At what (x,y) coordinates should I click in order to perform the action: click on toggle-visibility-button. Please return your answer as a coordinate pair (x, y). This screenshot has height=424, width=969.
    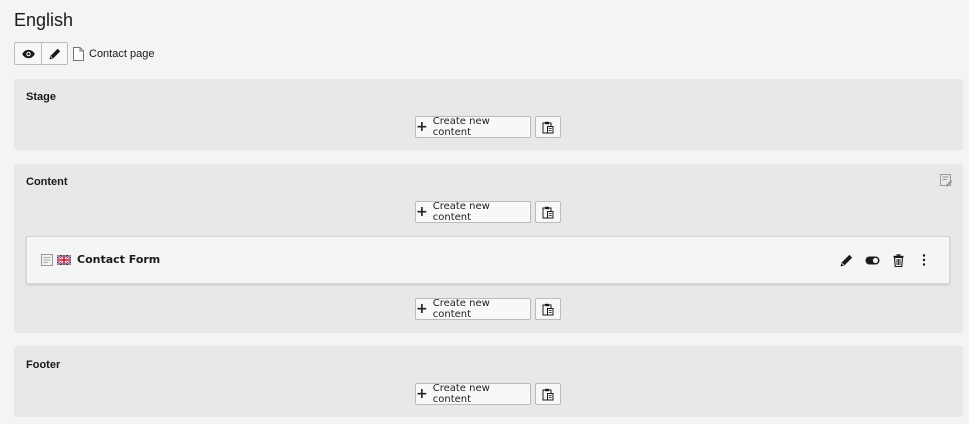
    Looking at the image, I should click on (872, 260).